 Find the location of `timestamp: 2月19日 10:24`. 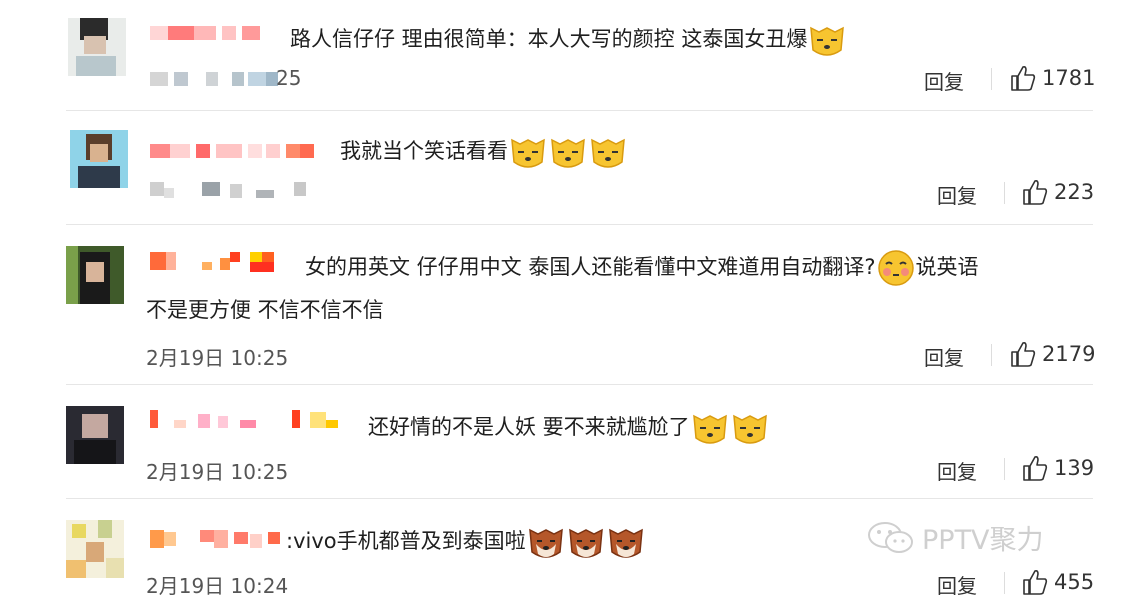

timestamp: 2月19日 10:24 is located at coordinates (217, 586).